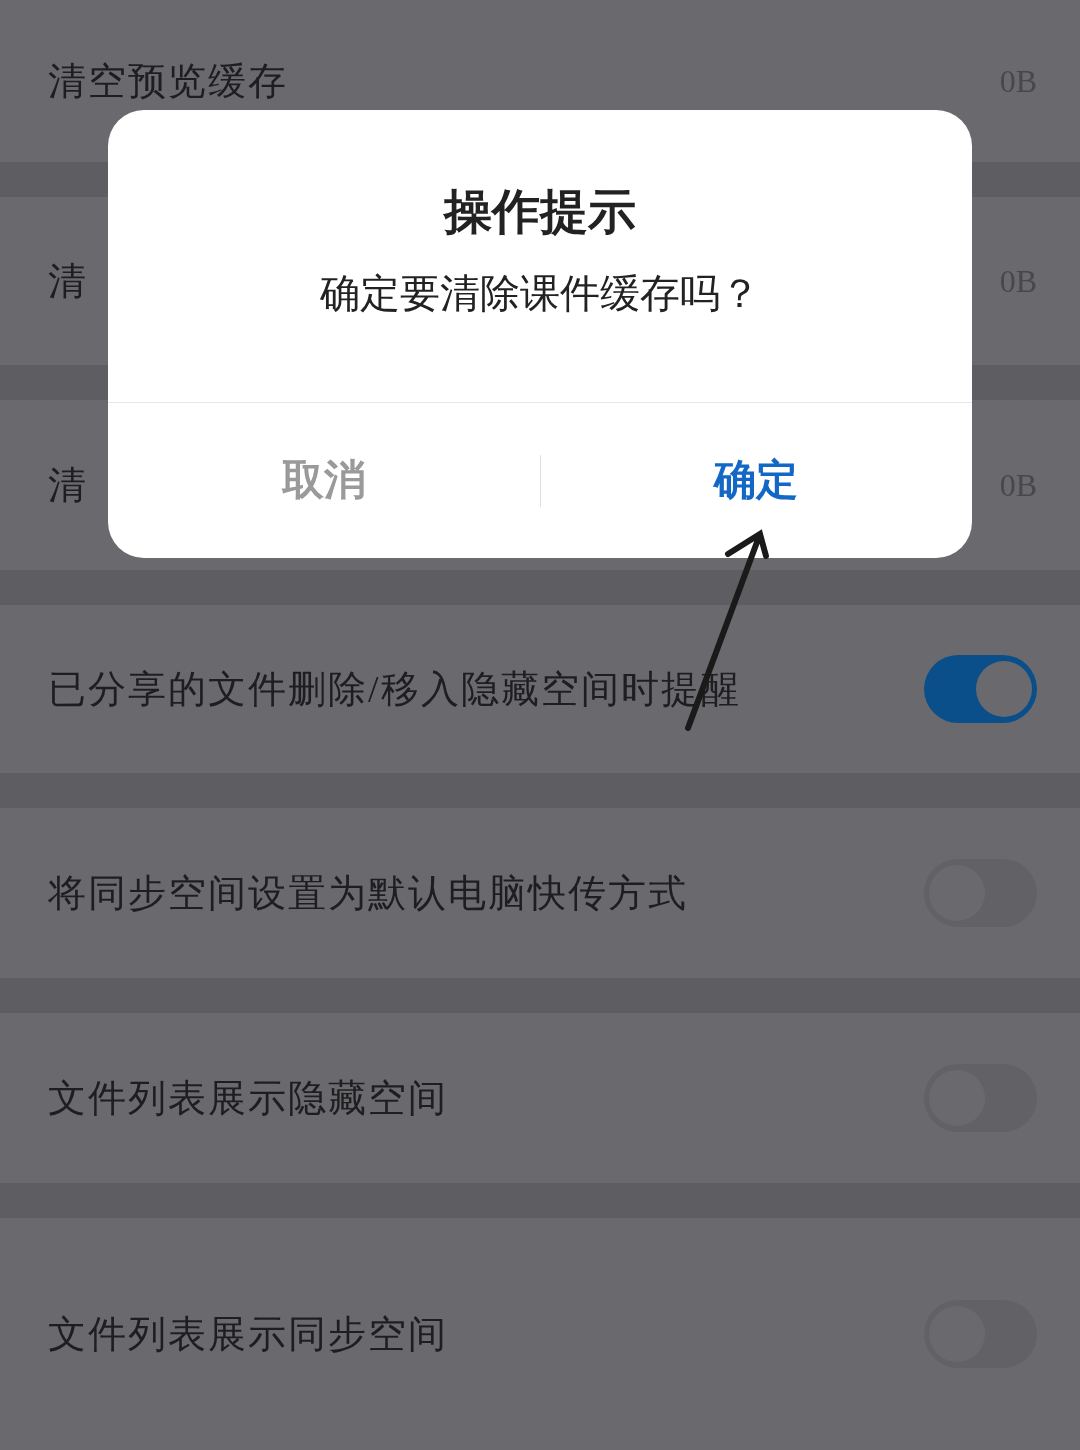 This screenshot has width=1080, height=1450. I want to click on settings-row: 将同步空间设置为默认电脑快传方式, so click(540, 893).